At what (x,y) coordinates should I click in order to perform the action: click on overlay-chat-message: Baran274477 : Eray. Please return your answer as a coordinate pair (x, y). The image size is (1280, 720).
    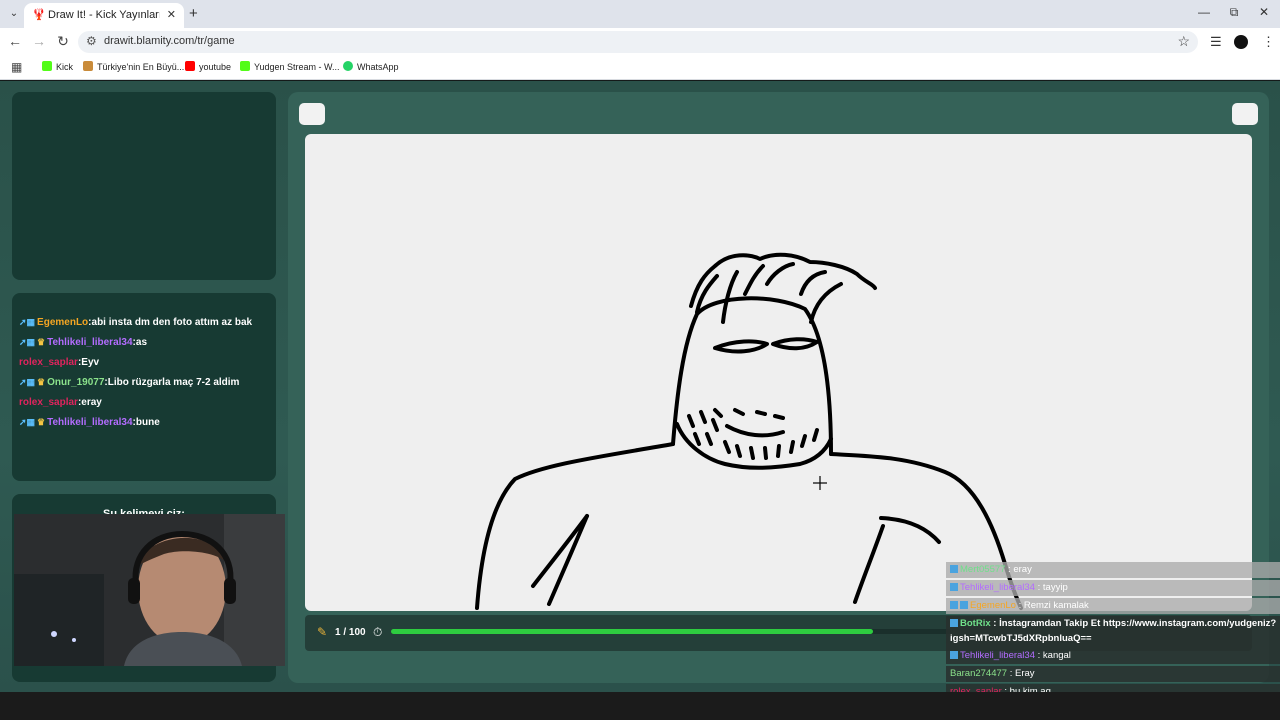
    Looking at the image, I should click on (1113, 674).